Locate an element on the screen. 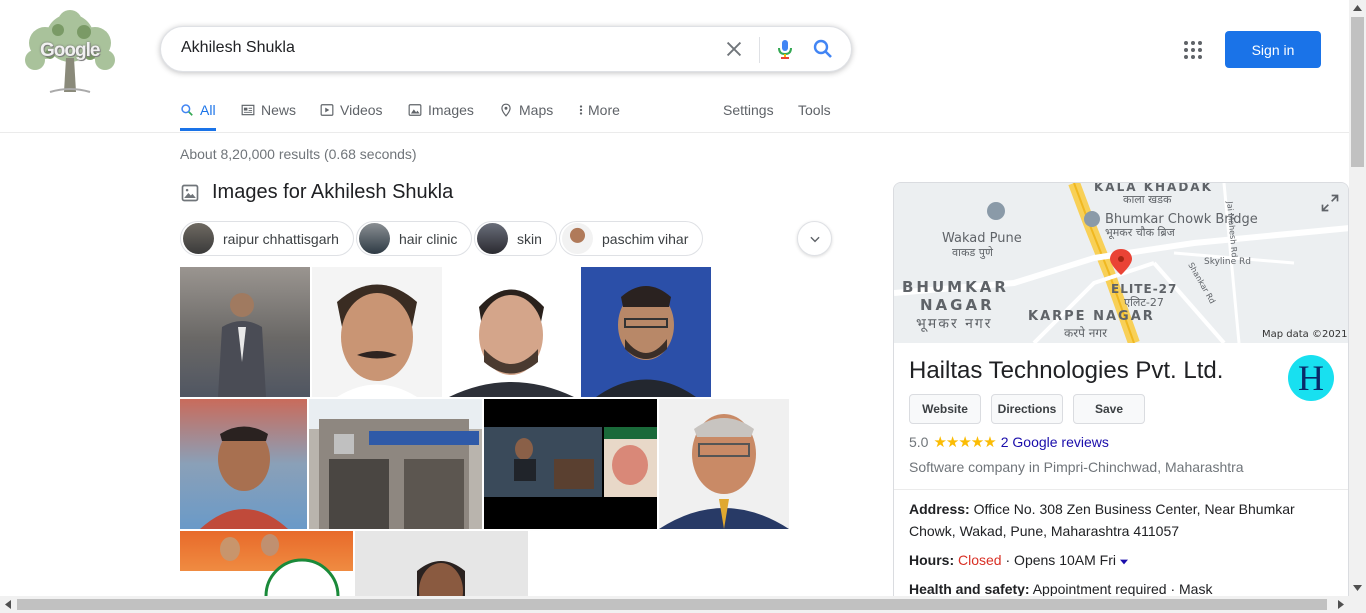 This screenshot has height=613, width=1366. map-attribution: Map data ©2021 is located at coordinates (1305, 334).